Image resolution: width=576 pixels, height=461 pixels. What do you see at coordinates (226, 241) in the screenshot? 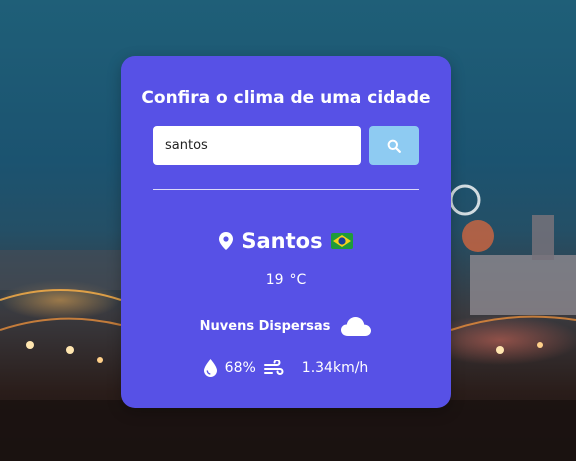
I see `location-pin-icon` at bounding box center [226, 241].